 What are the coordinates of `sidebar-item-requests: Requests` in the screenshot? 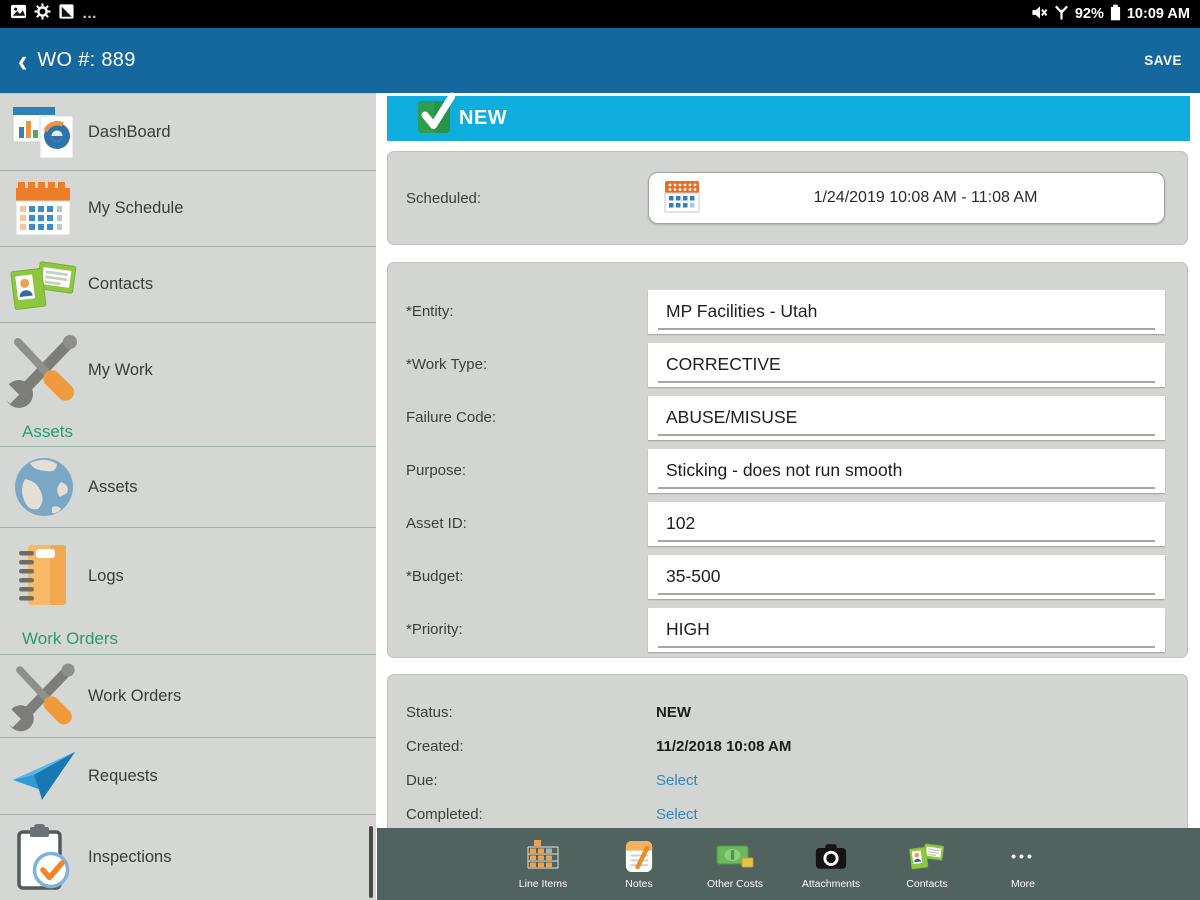 It's located at (188, 776).